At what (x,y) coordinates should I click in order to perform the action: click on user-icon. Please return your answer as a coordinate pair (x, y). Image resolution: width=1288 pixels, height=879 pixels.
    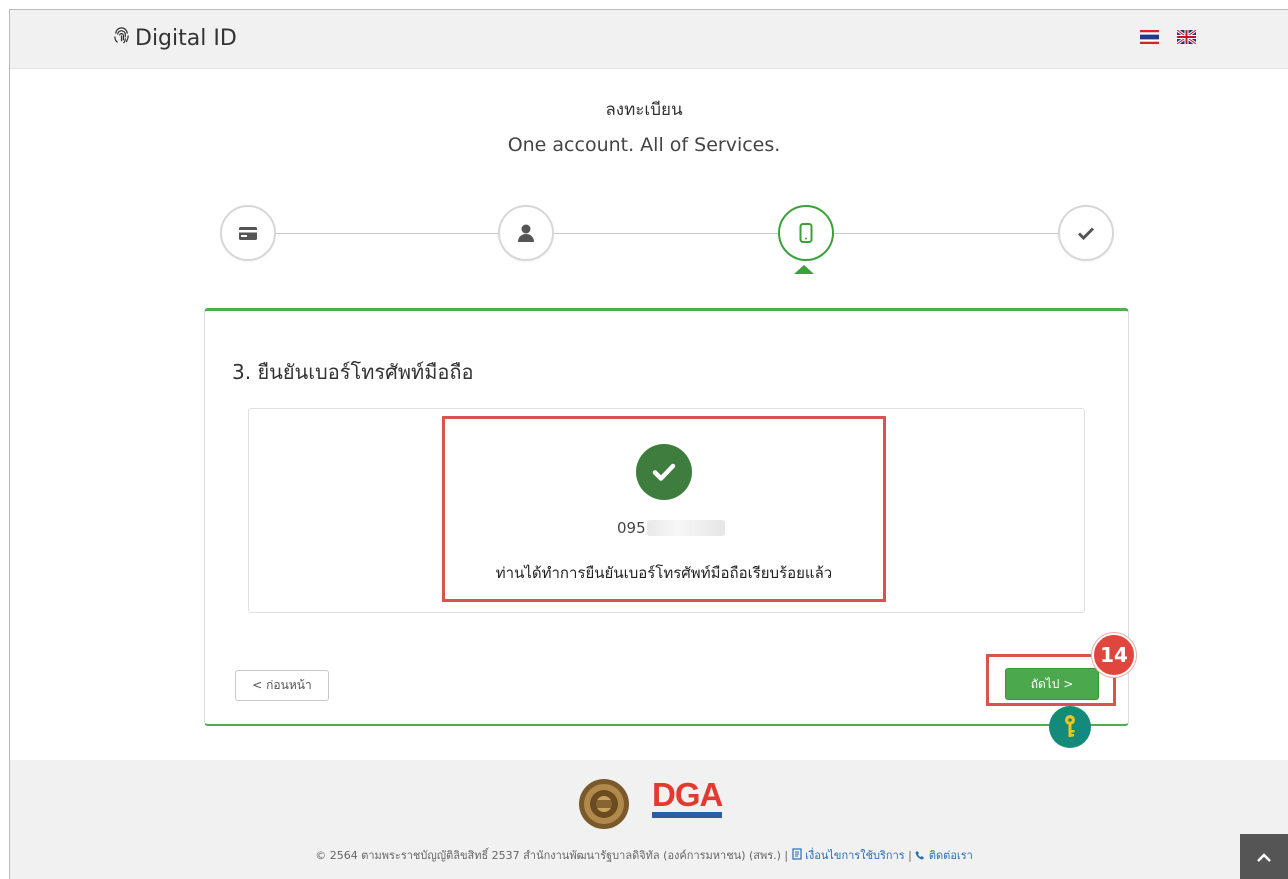
    Looking at the image, I should click on (526, 233).